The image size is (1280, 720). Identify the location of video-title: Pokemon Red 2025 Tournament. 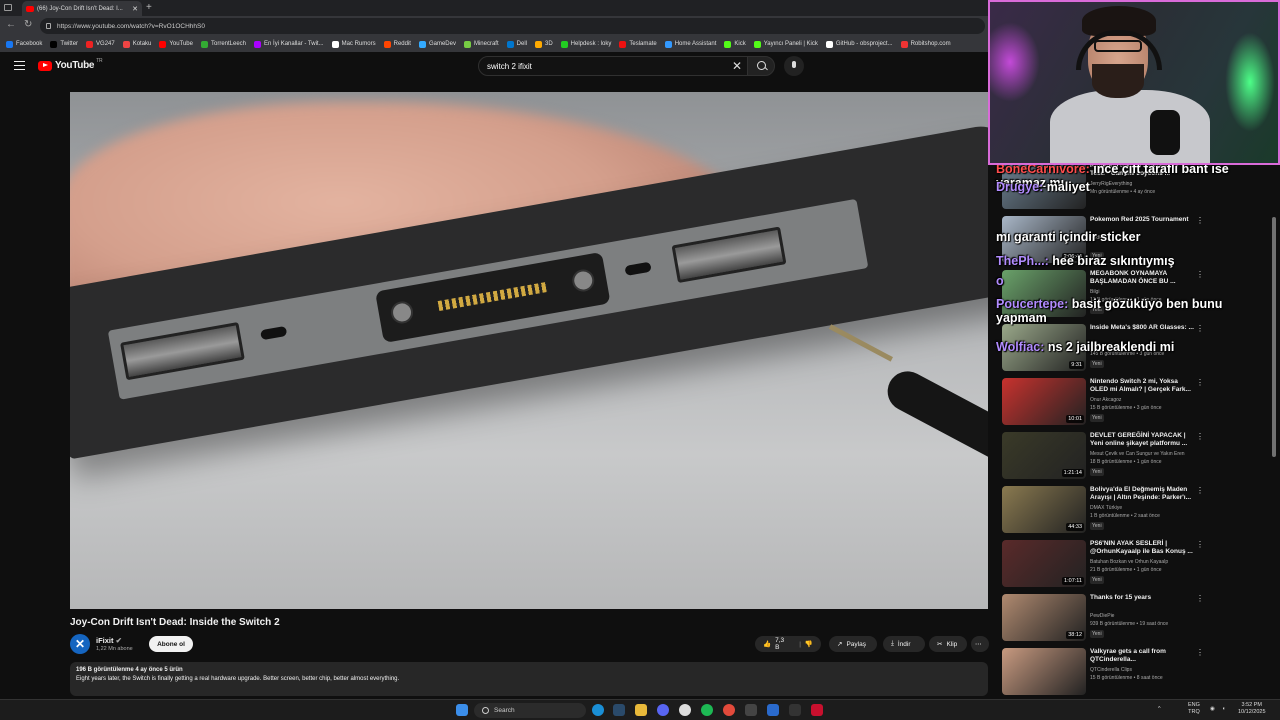
(1142, 220).